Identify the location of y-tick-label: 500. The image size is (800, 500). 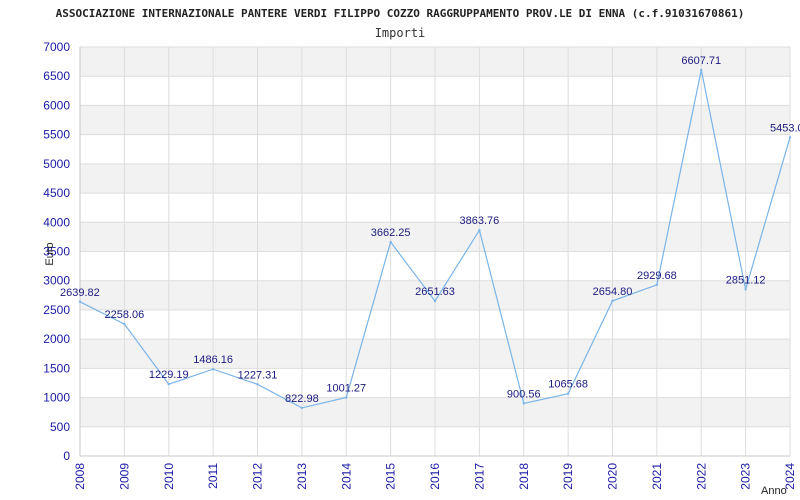
(60, 427).